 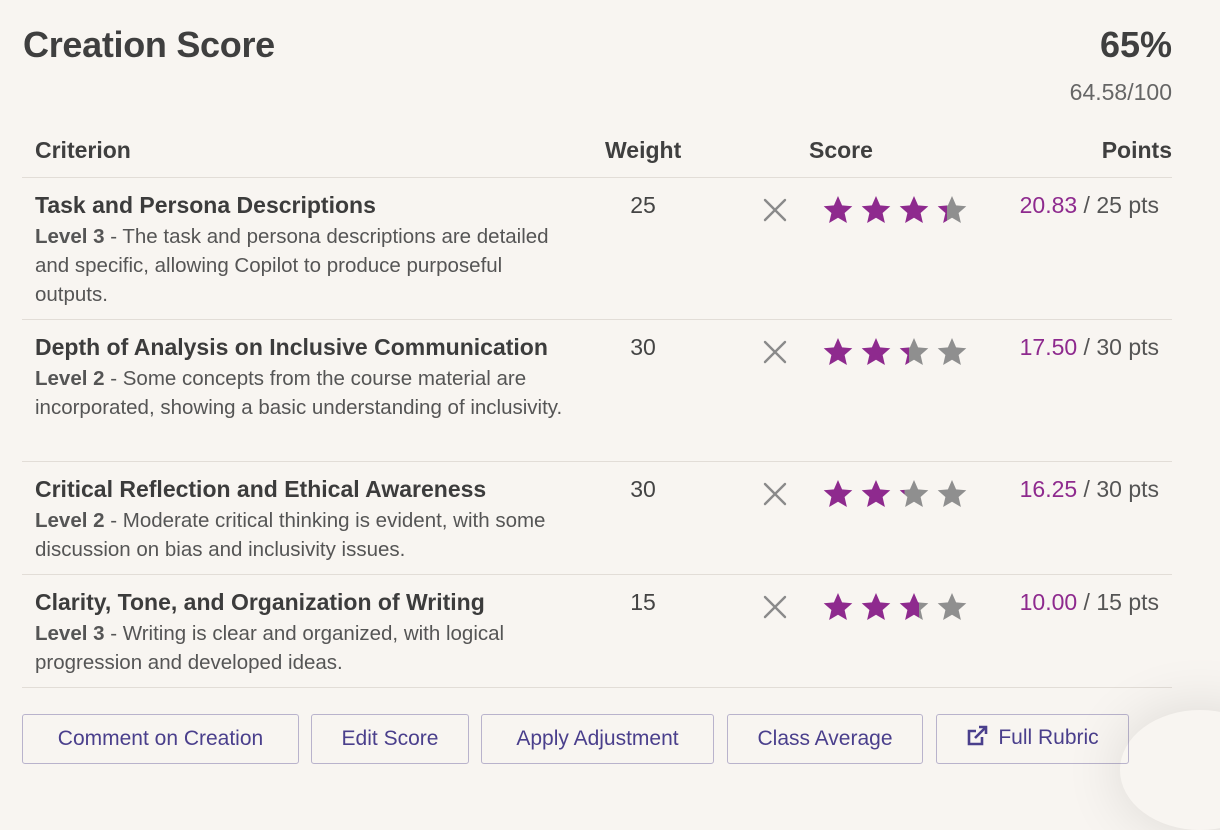 What do you see at coordinates (1049, 347) in the screenshot?
I see `points-earned: 17.50` at bounding box center [1049, 347].